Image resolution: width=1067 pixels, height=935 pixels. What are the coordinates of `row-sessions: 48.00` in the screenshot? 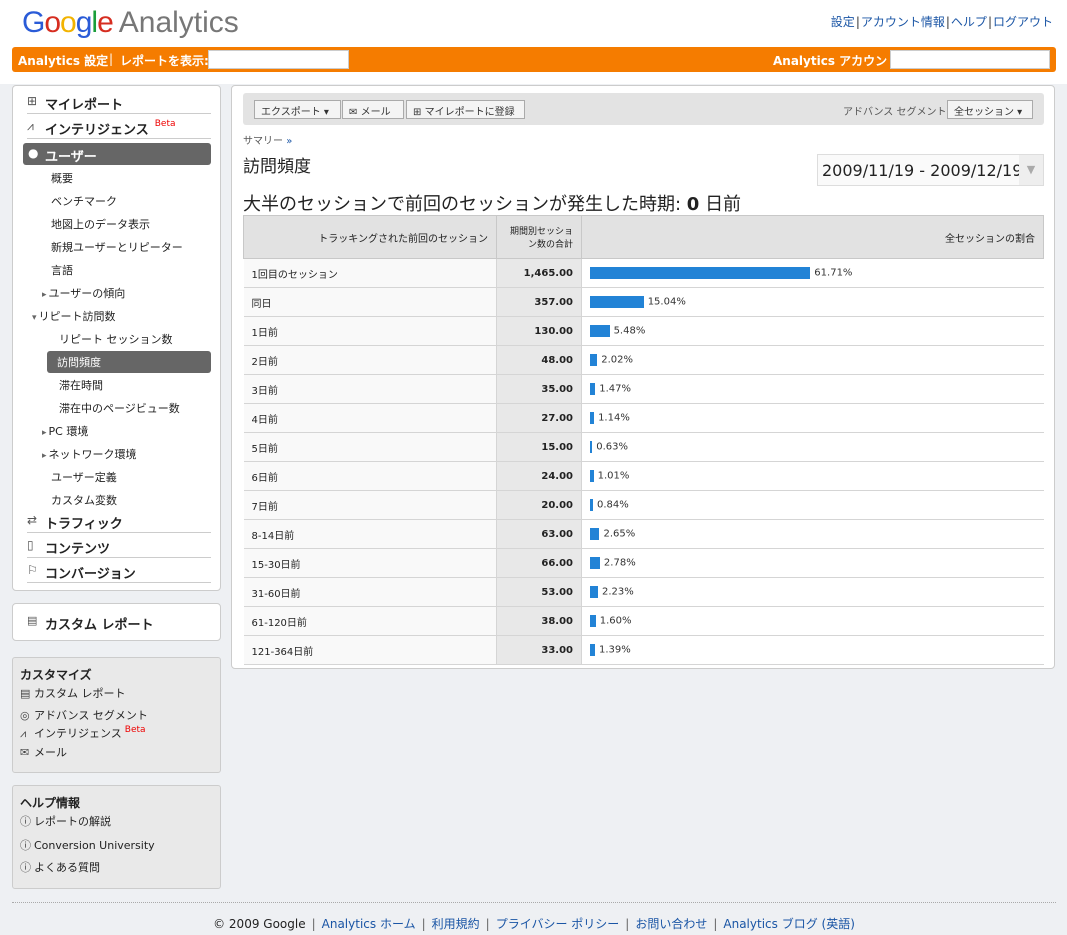 It's located at (539, 360).